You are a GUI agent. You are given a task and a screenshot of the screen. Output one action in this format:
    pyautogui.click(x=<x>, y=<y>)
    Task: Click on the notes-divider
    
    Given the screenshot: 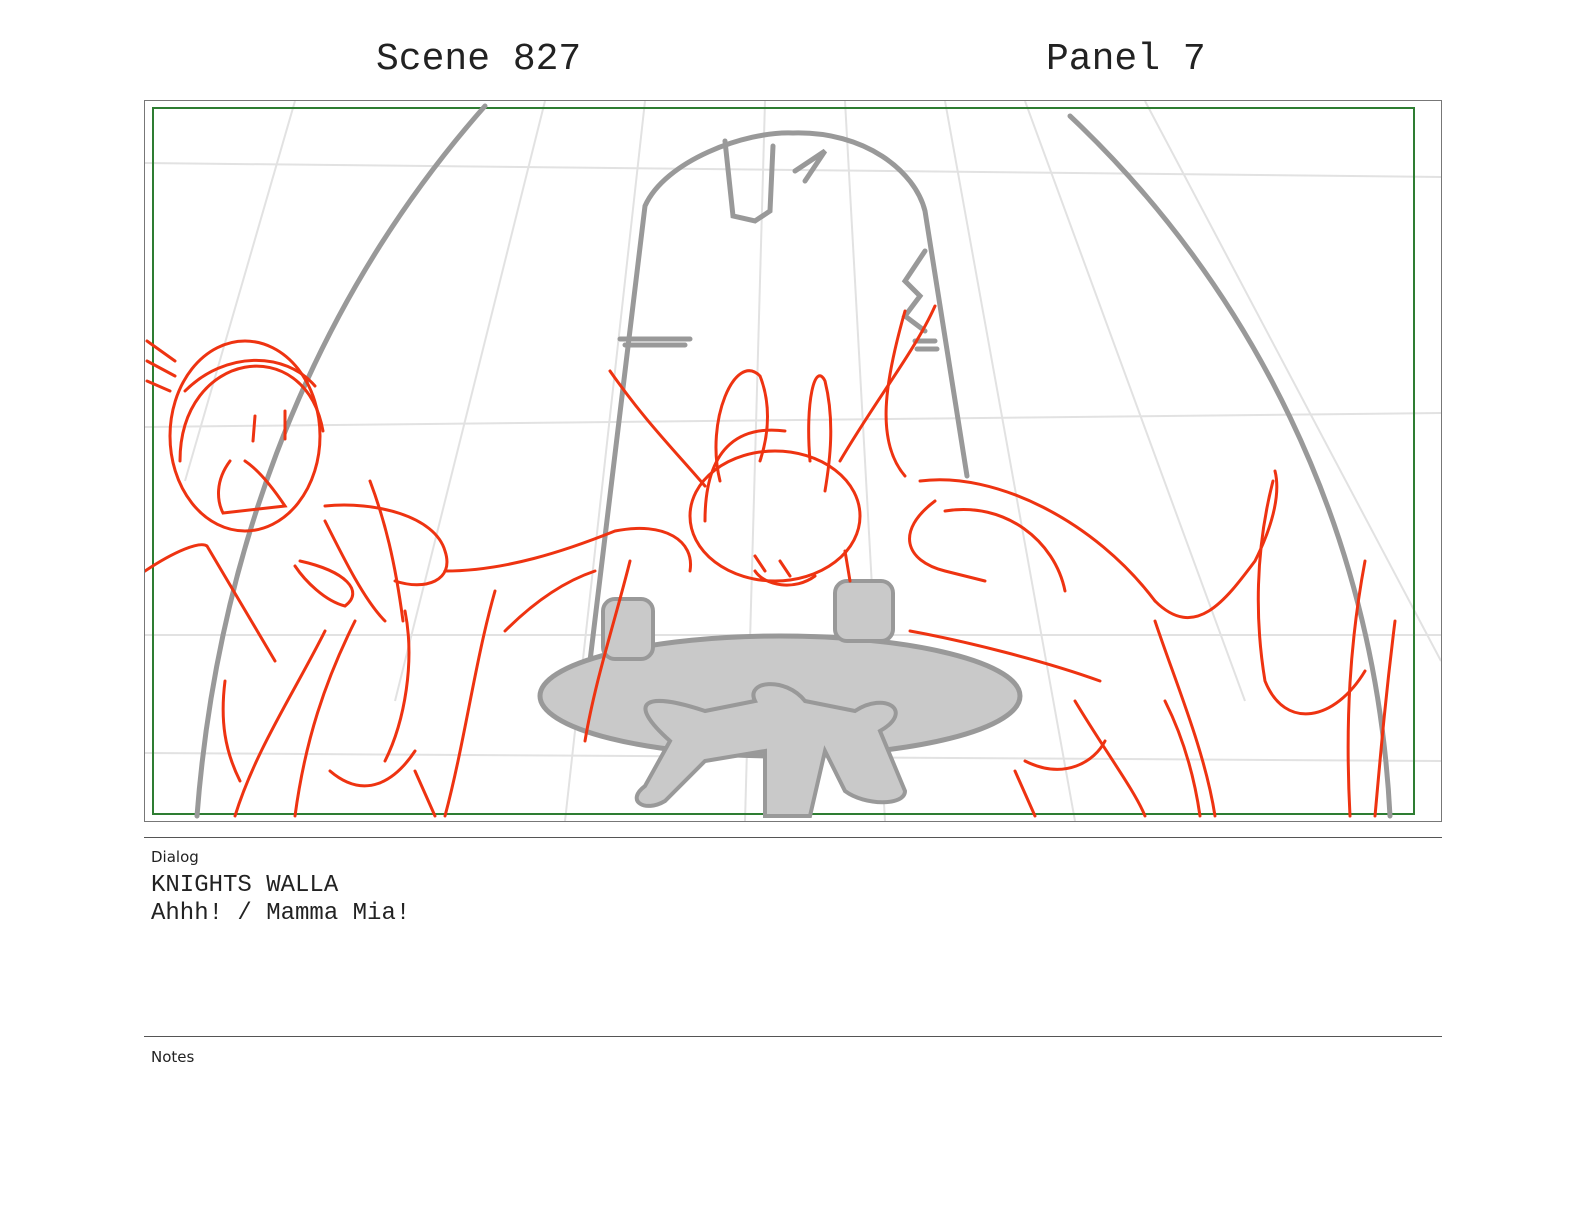 What is the action you would take?
    pyautogui.click(x=793, y=1036)
    